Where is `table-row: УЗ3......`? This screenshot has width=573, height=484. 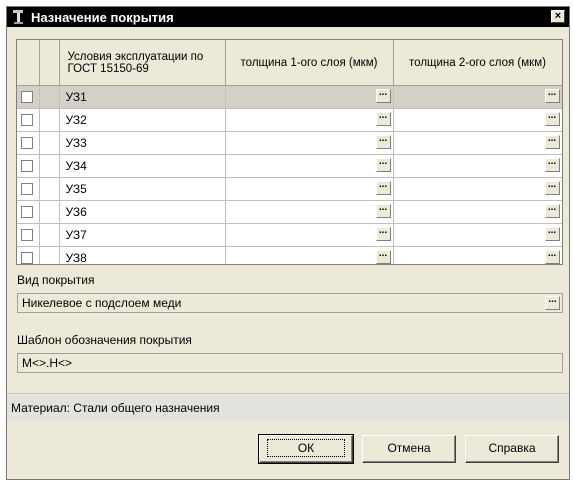 table-row: УЗ3...... is located at coordinates (289, 143).